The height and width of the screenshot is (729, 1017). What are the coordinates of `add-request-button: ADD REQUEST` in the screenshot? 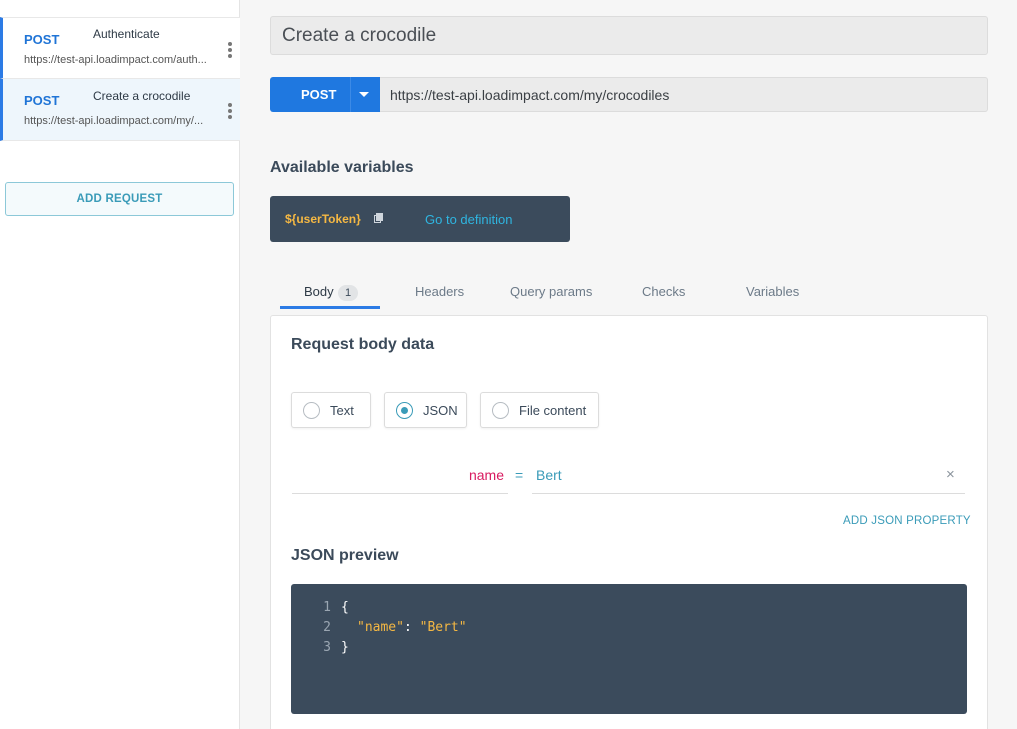 It's located at (119, 199).